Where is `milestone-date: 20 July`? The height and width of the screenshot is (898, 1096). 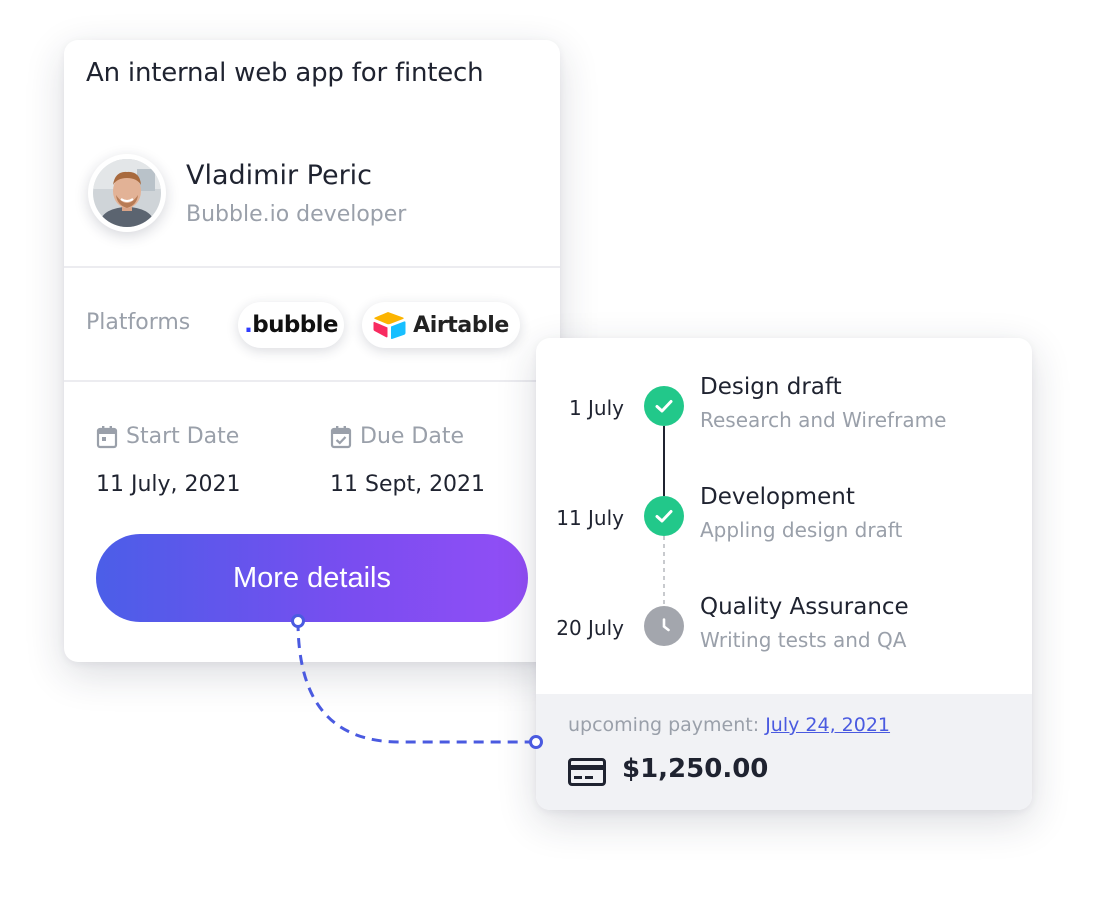
milestone-date: 20 July is located at coordinates (590, 628).